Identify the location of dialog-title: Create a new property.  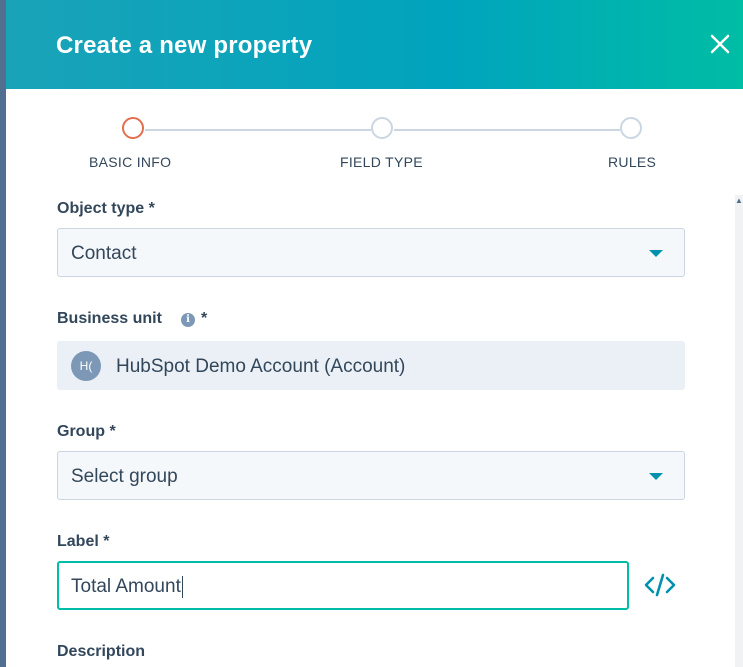
(184, 45).